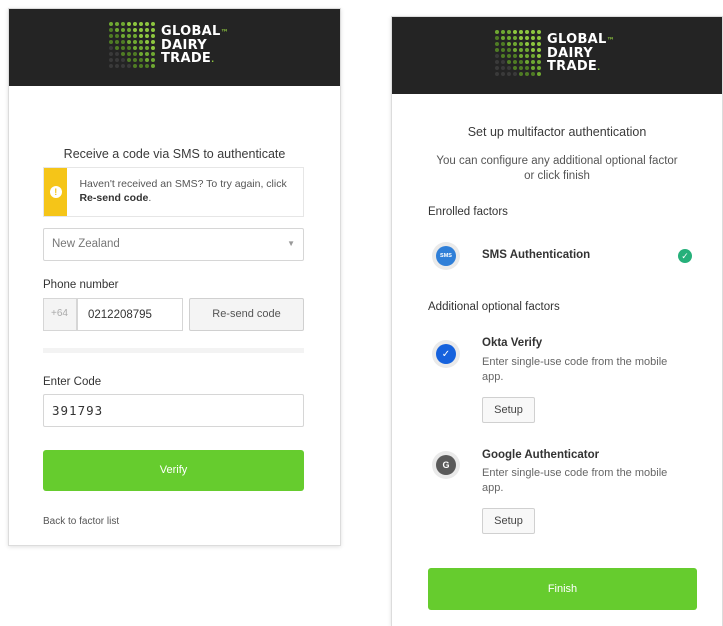 The height and width of the screenshot is (626, 723). I want to click on google-authenticator-setup-button: Setup, so click(508, 521).